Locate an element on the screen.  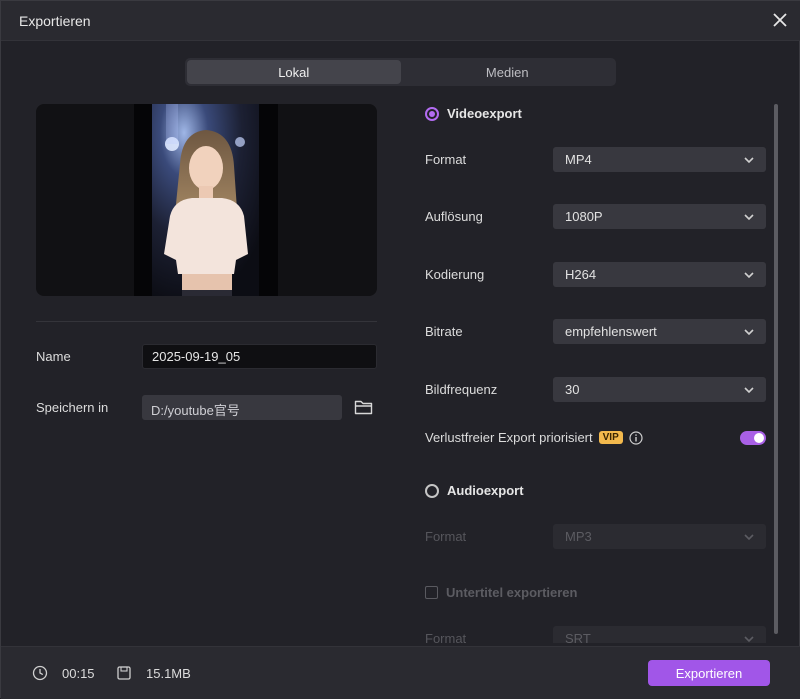
duration-value: 00:15 is located at coordinates (78, 673).